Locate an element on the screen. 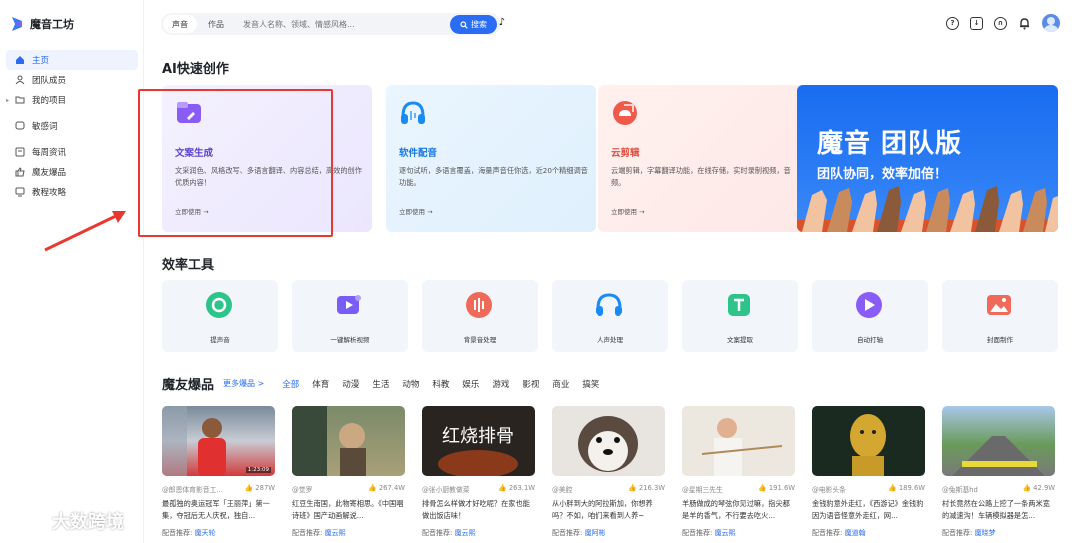 Image resolution: width=1080 pixels, height=543 pixels. like-count: 👍 191.6W is located at coordinates (776, 488).